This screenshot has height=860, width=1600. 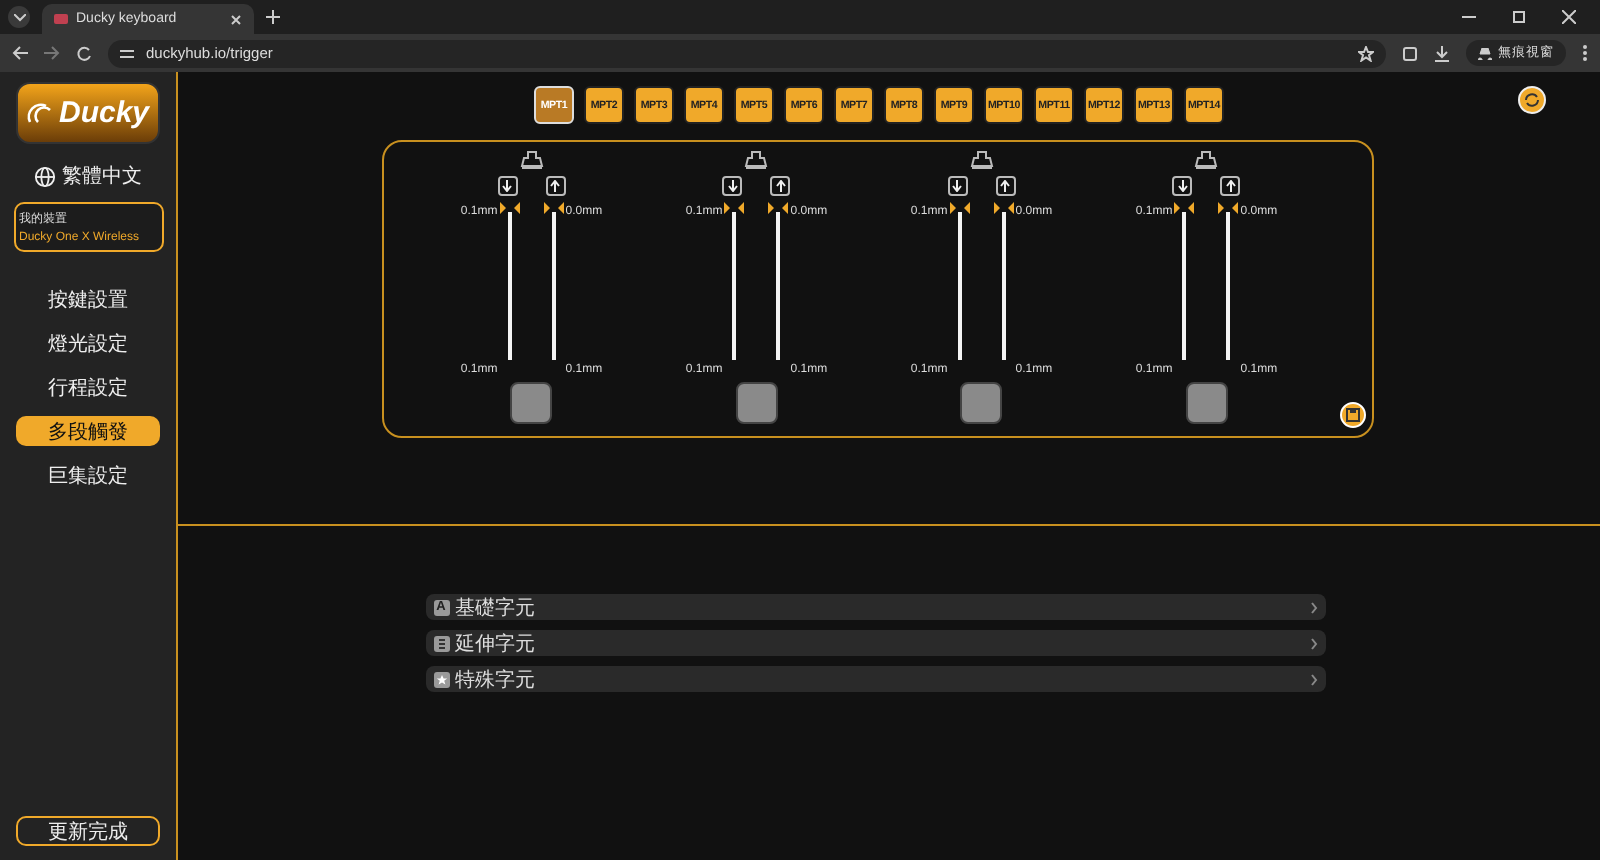 I want to click on minimize-icon, so click(x=1469, y=17).